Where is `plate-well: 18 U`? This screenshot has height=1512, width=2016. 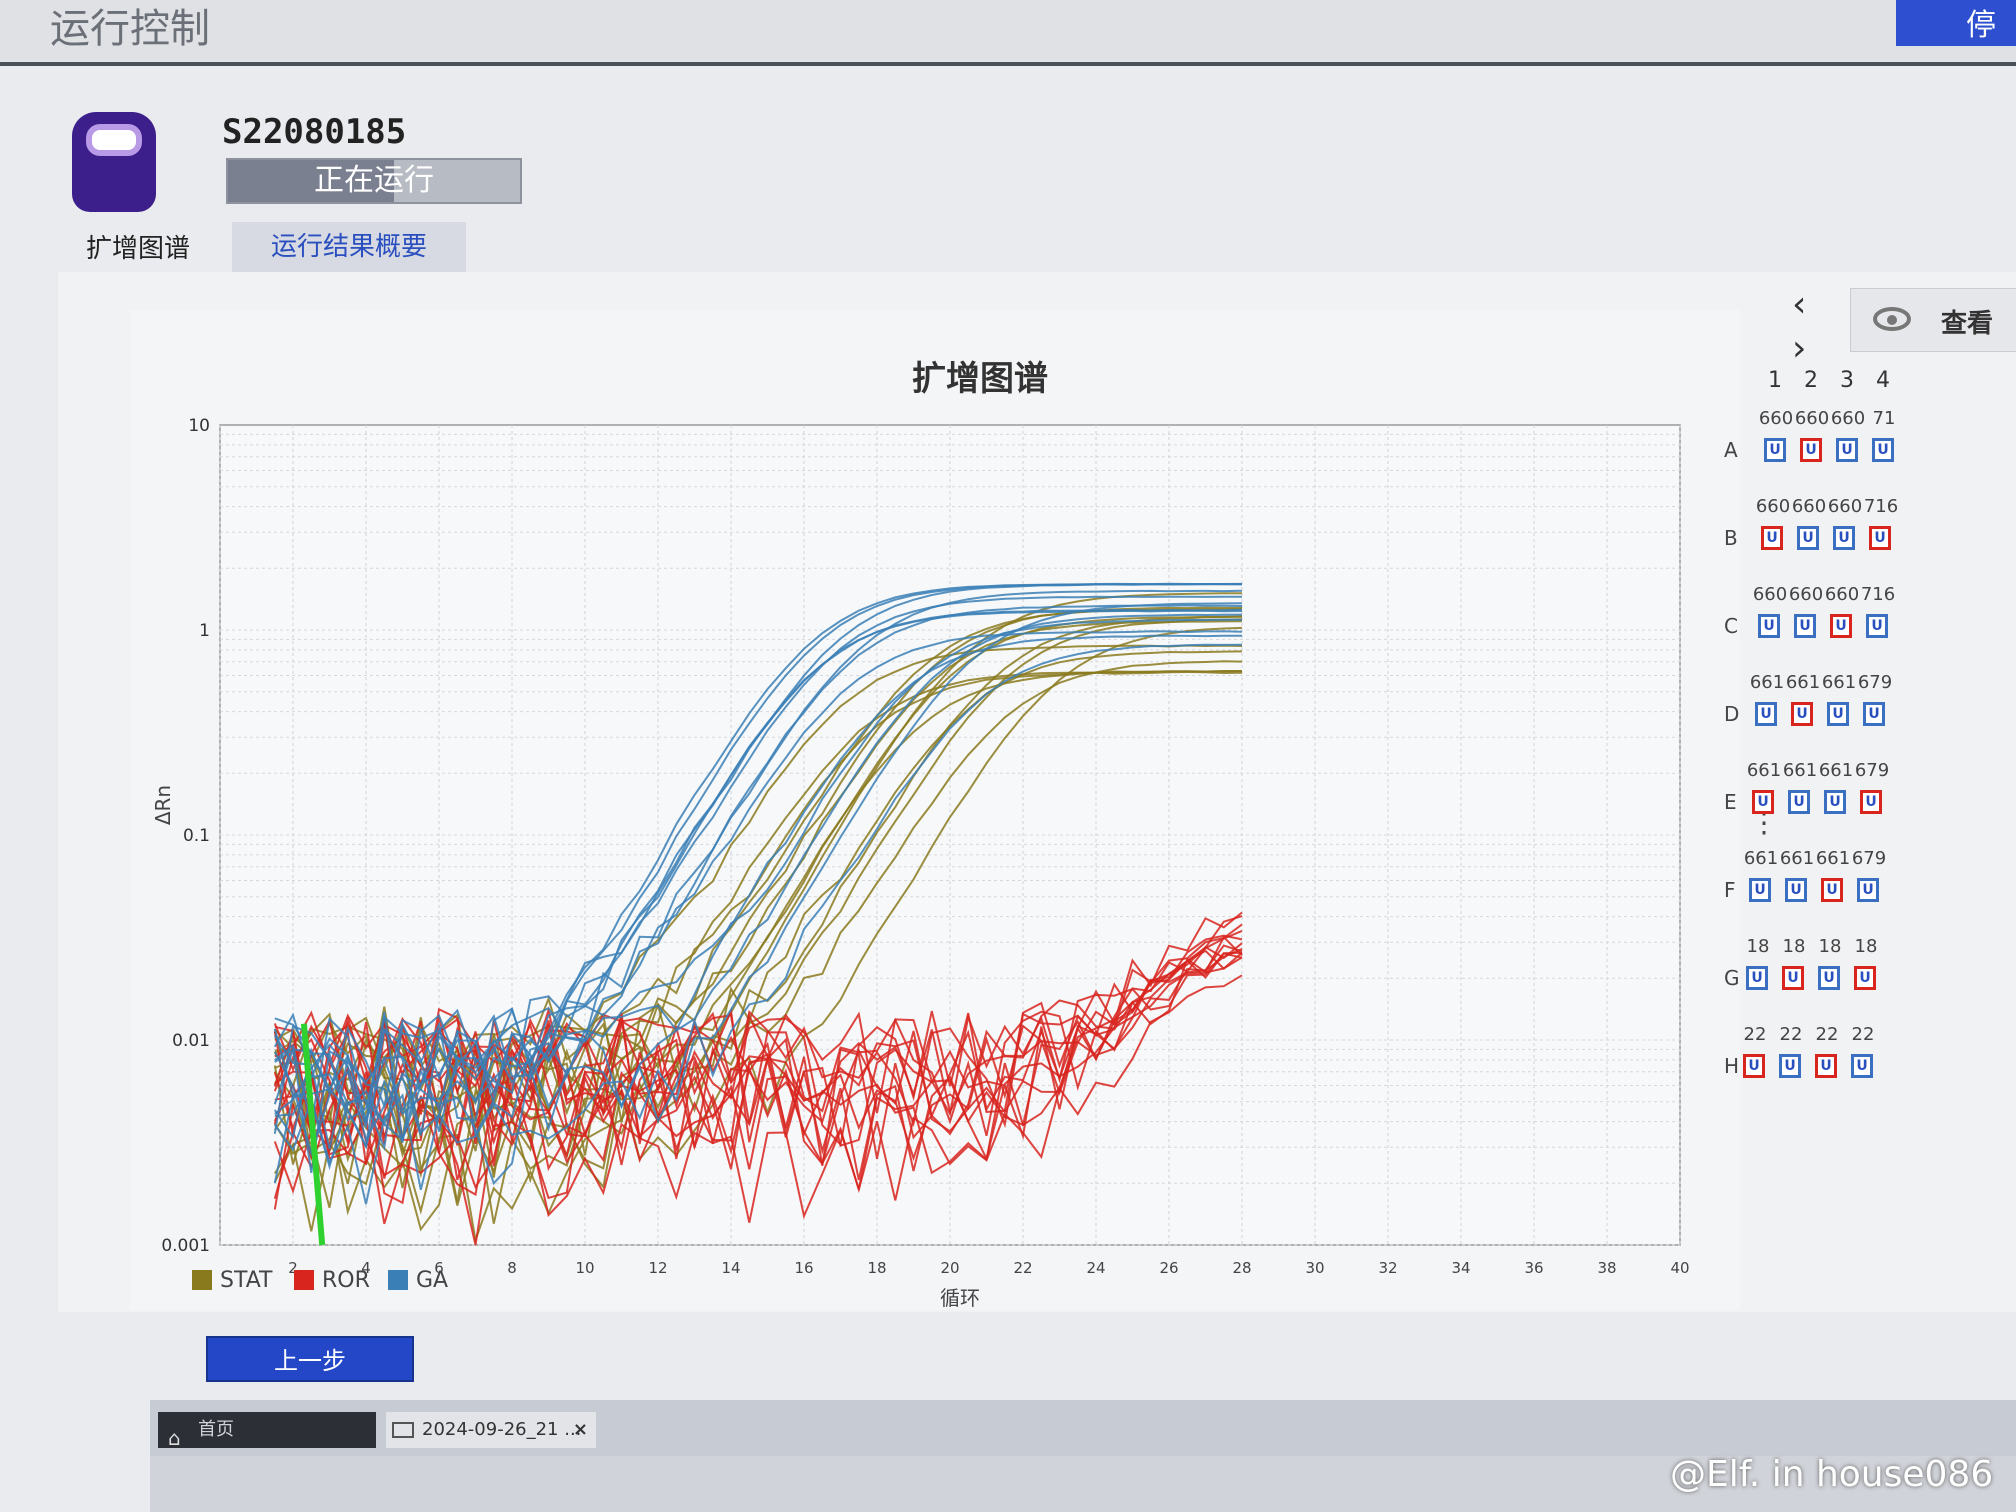 plate-well: 18 U is located at coordinates (1866, 976).